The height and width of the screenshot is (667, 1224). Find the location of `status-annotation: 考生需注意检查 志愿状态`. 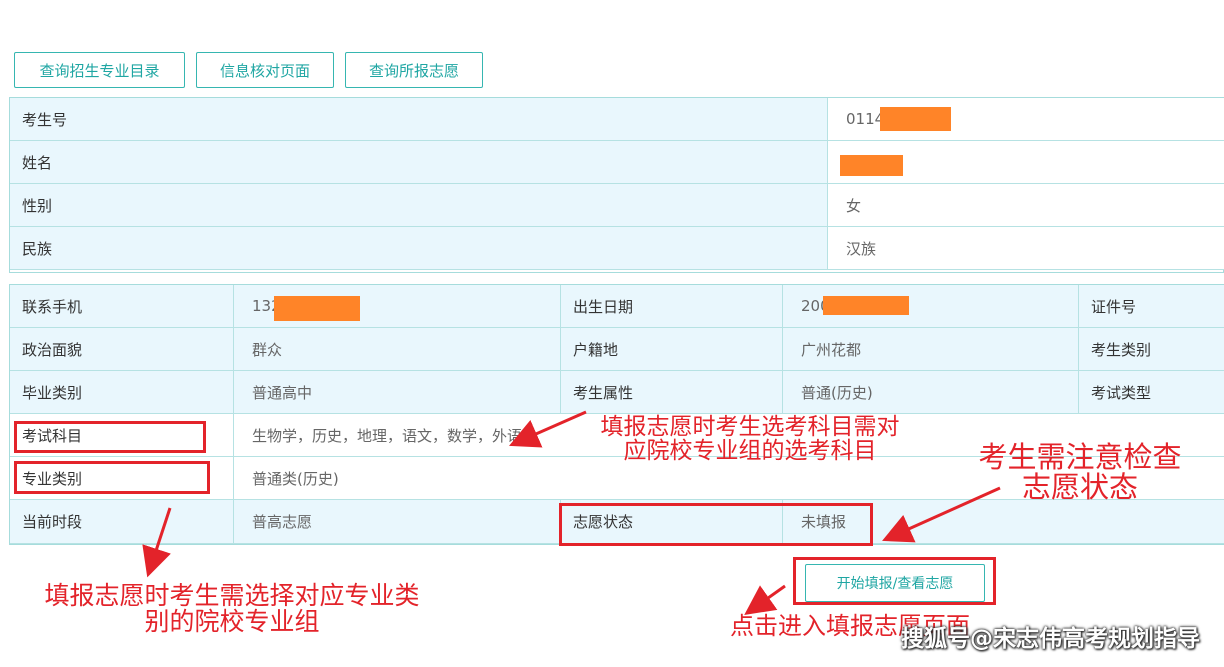

status-annotation: 考生需注意检查 志愿状态 is located at coordinates (1080, 472).